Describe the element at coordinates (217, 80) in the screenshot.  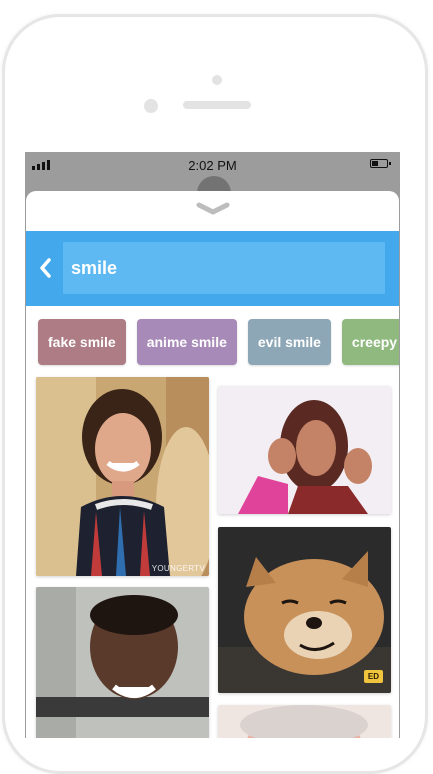
I see `phone-camera` at that location.